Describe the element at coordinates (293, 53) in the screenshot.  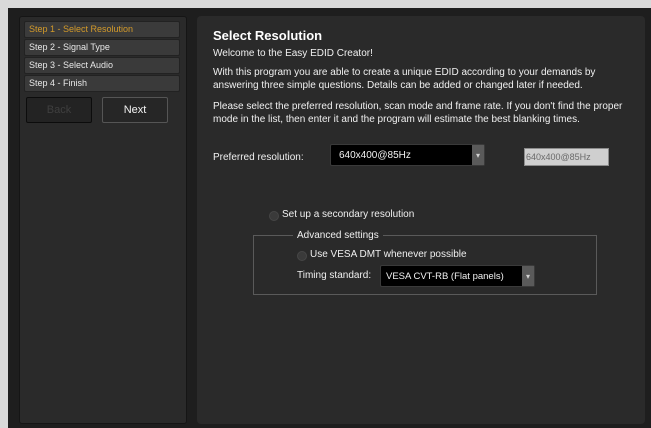
I see `welcome-text: Welcome to the Easy EDID Creator!` at that location.